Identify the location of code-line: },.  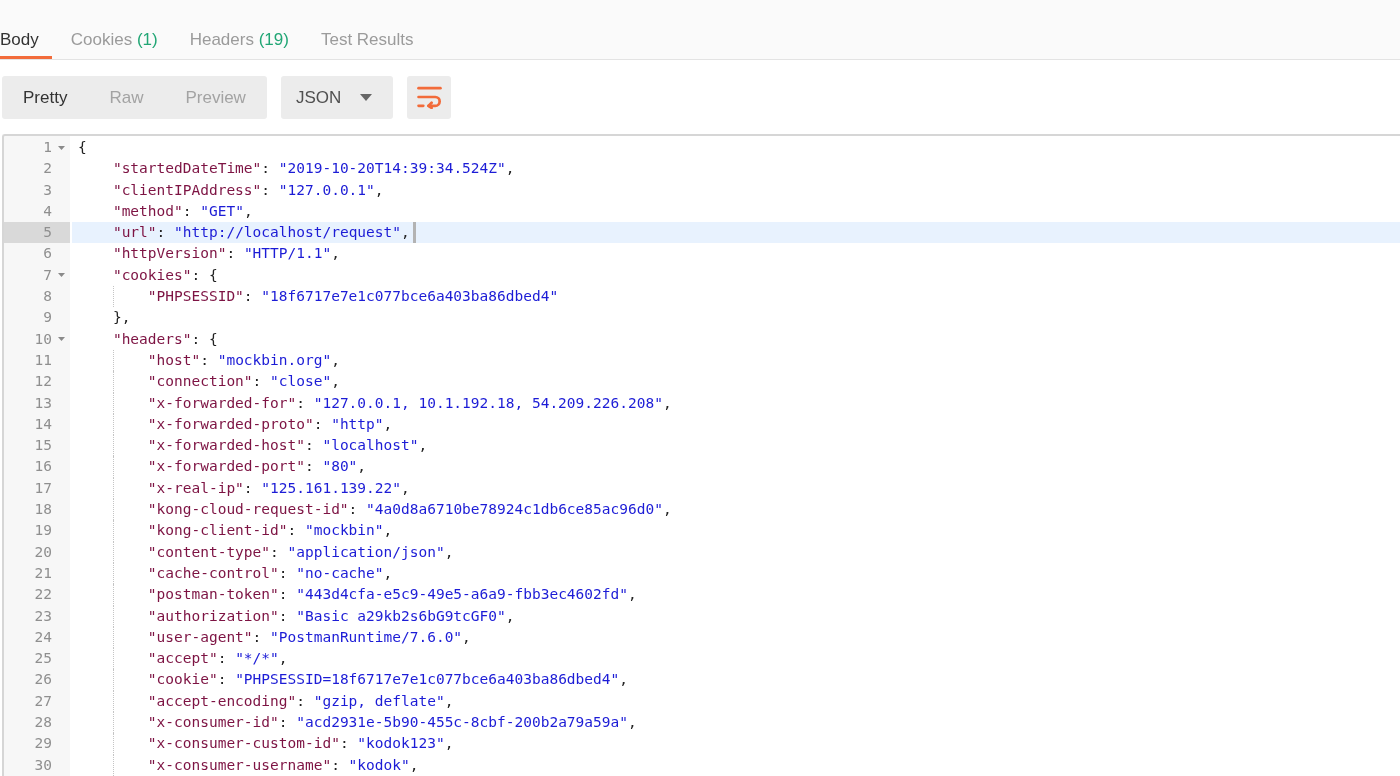
(121, 318).